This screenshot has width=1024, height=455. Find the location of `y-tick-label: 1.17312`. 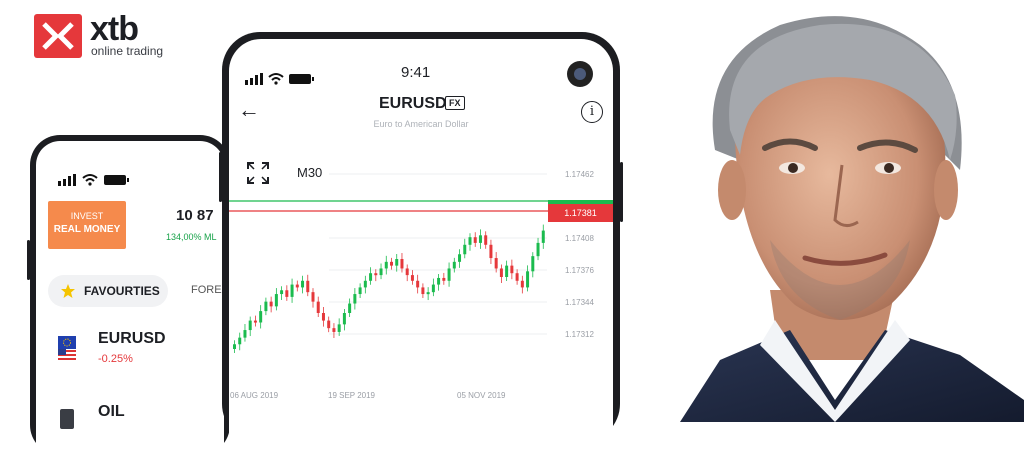

y-tick-label: 1.17312 is located at coordinates (579, 334).